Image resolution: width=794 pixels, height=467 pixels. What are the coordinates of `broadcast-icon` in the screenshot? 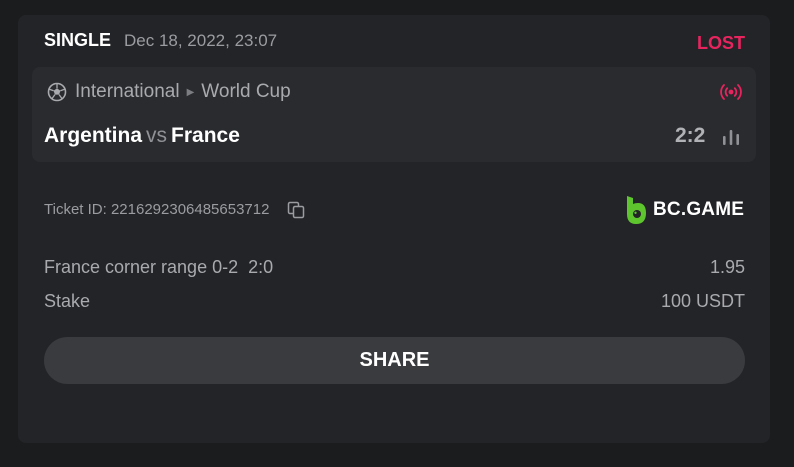 It's located at (731, 92).